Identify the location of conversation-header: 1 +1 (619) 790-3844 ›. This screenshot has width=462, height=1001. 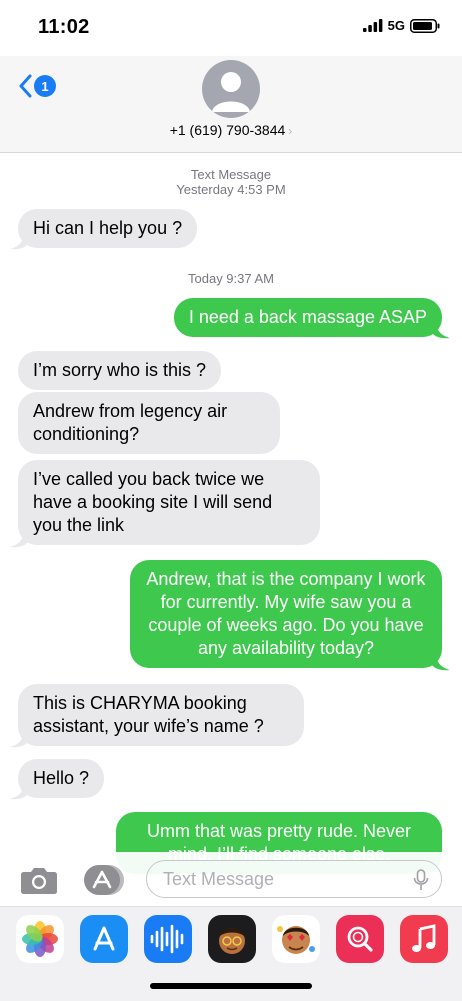
(231, 104).